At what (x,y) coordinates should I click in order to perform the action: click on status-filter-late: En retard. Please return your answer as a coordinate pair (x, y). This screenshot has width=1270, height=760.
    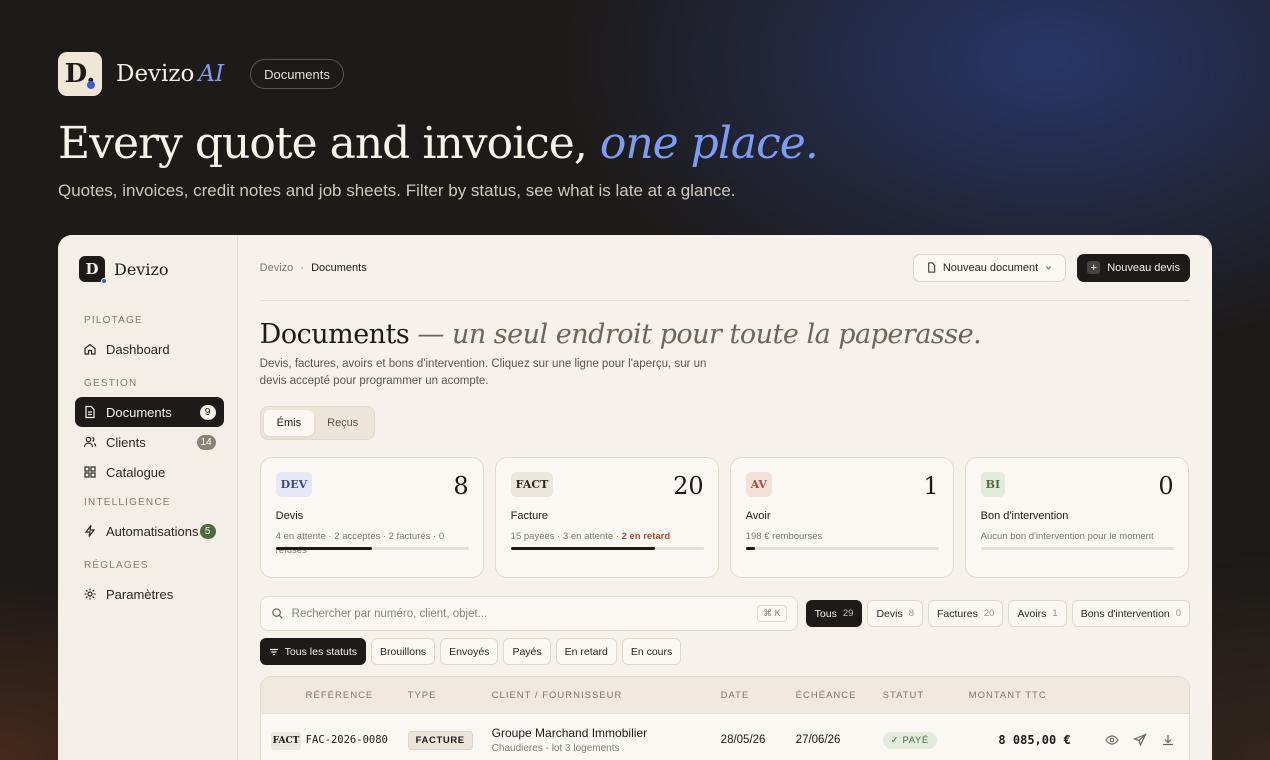
    Looking at the image, I should click on (586, 651).